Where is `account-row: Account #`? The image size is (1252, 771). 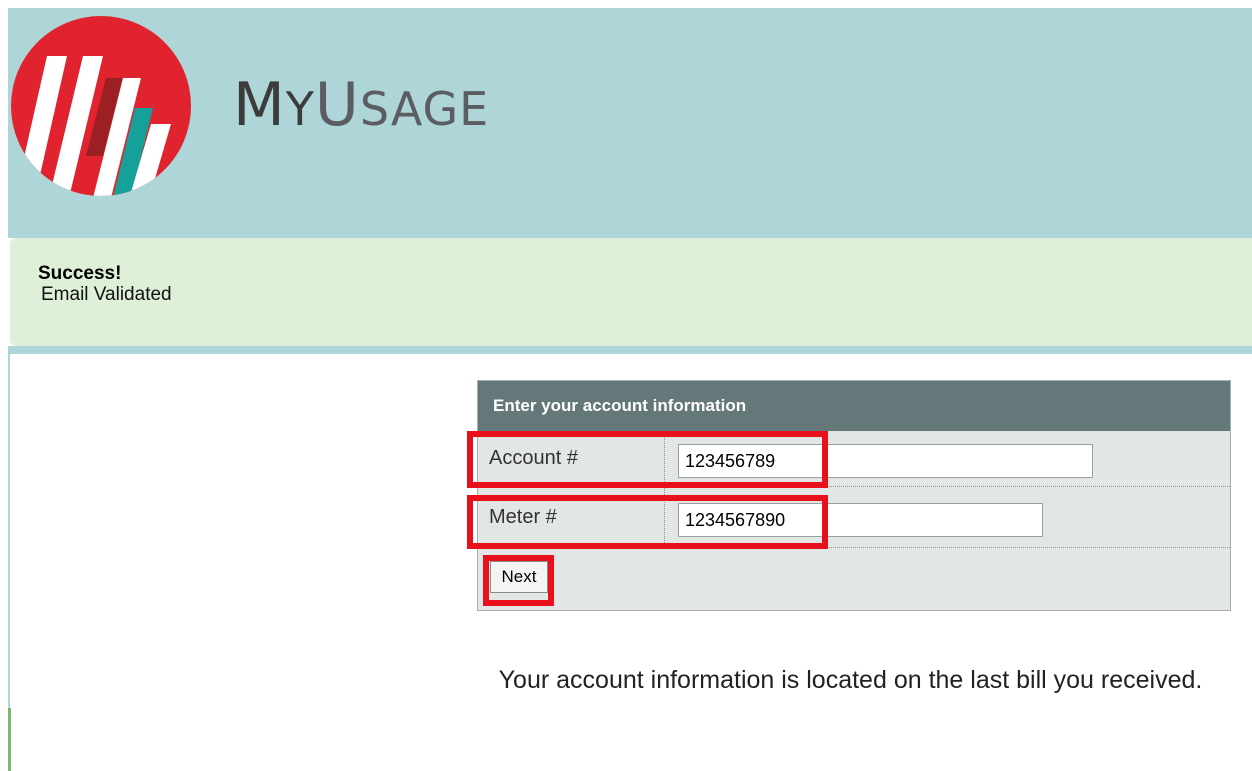
account-row: Account # is located at coordinates (854, 459).